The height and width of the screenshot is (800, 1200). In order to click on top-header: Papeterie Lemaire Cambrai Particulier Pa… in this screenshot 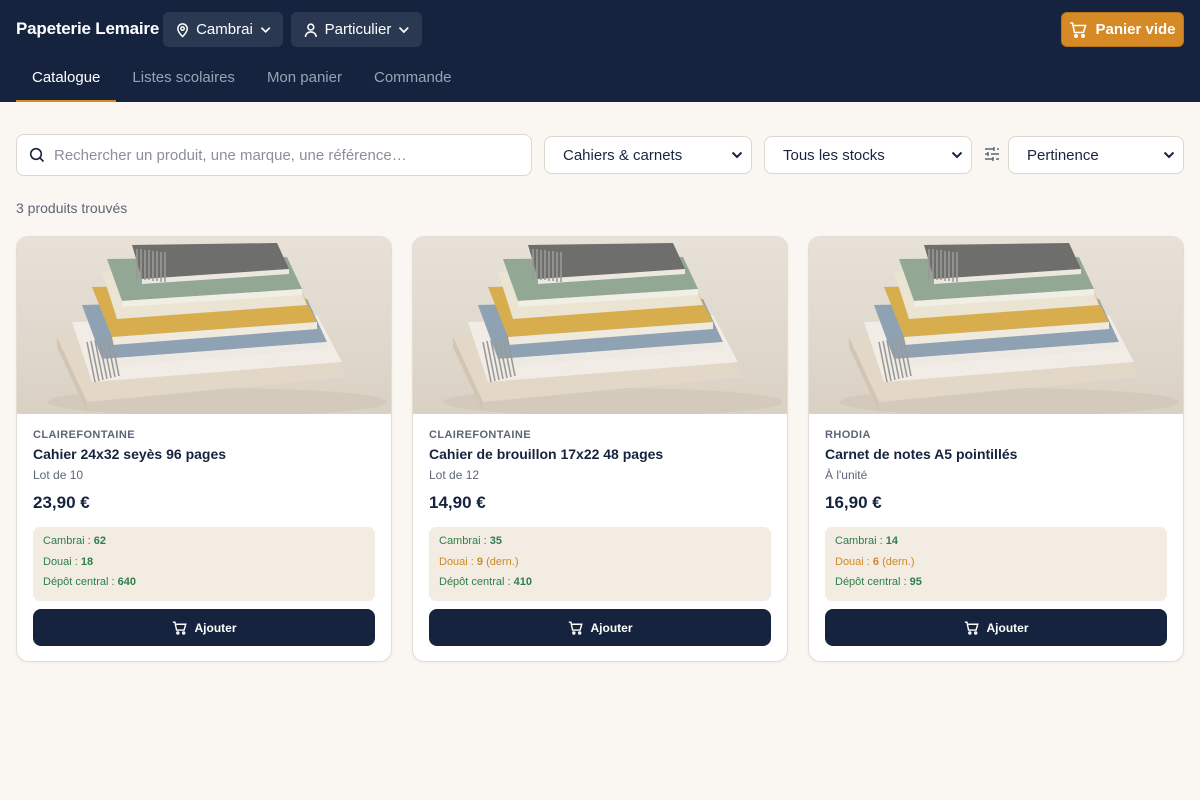, I will do `click(600, 51)`.